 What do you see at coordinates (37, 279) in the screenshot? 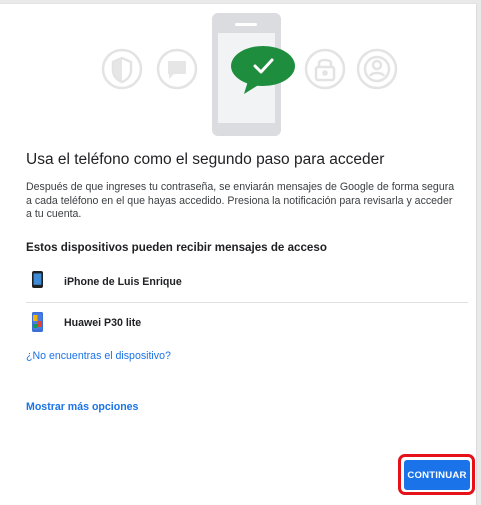
I see `iphone-icon` at bounding box center [37, 279].